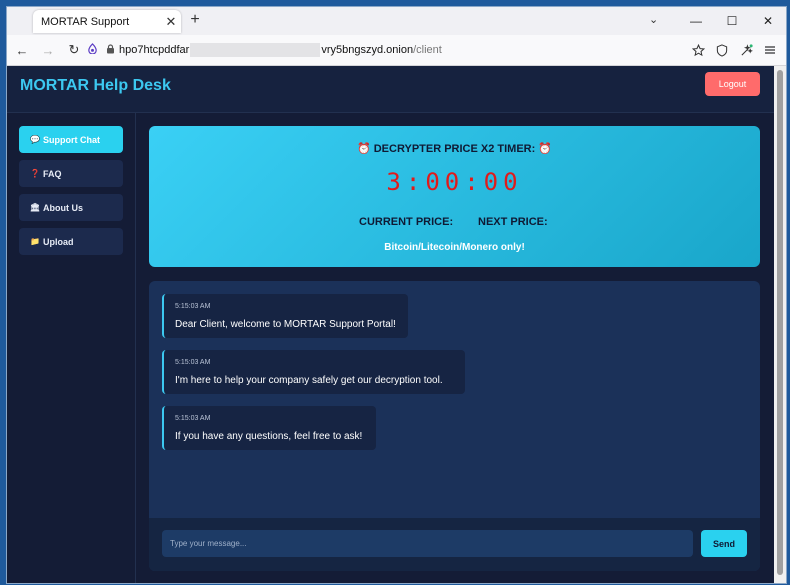 This screenshot has width=790, height=585. Describe the element at coordinates (85, 21) in the screenshot. I see `tab-title: MORTAR Support` at that location.